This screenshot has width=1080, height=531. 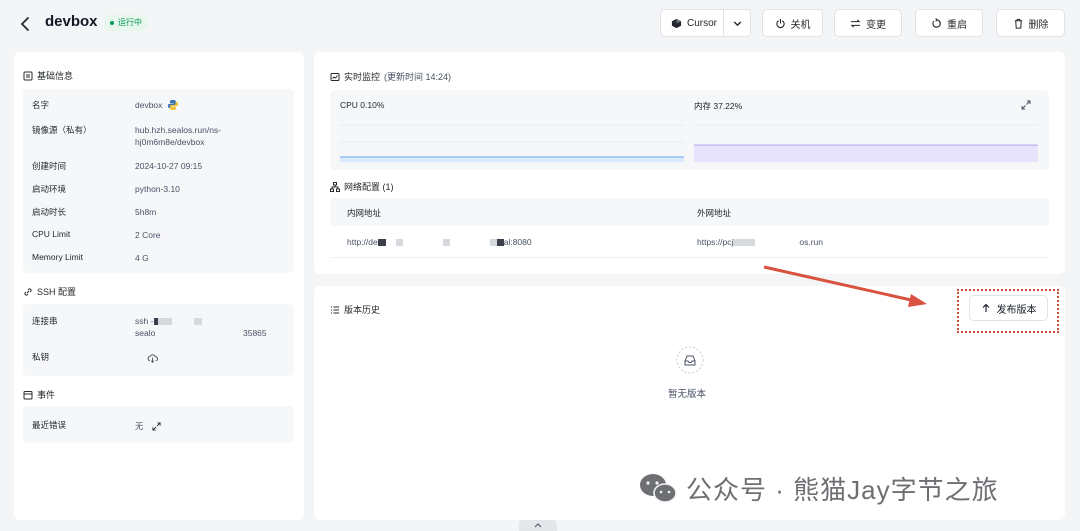 I want to click on events-box: 最近错误 无, so click(x=158, y=424).